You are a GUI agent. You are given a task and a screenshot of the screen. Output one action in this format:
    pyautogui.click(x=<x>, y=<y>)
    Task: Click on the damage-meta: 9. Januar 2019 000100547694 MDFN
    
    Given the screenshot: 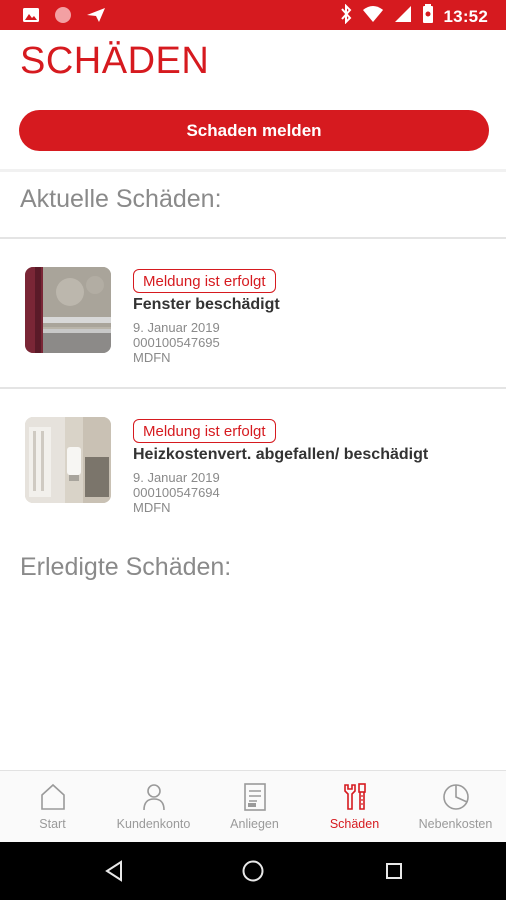 What is the action you would take?
    pyautogui.click(x=176, y=492)
    